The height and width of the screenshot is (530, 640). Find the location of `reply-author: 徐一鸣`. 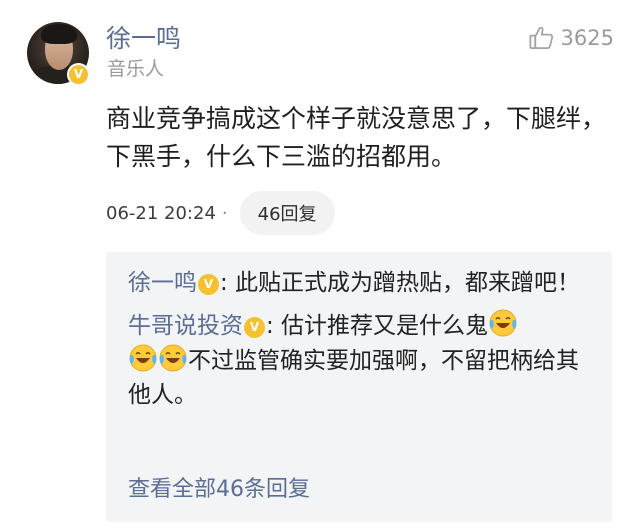

reply-author: 徐一鸣 is located at coordinates (162, 283).